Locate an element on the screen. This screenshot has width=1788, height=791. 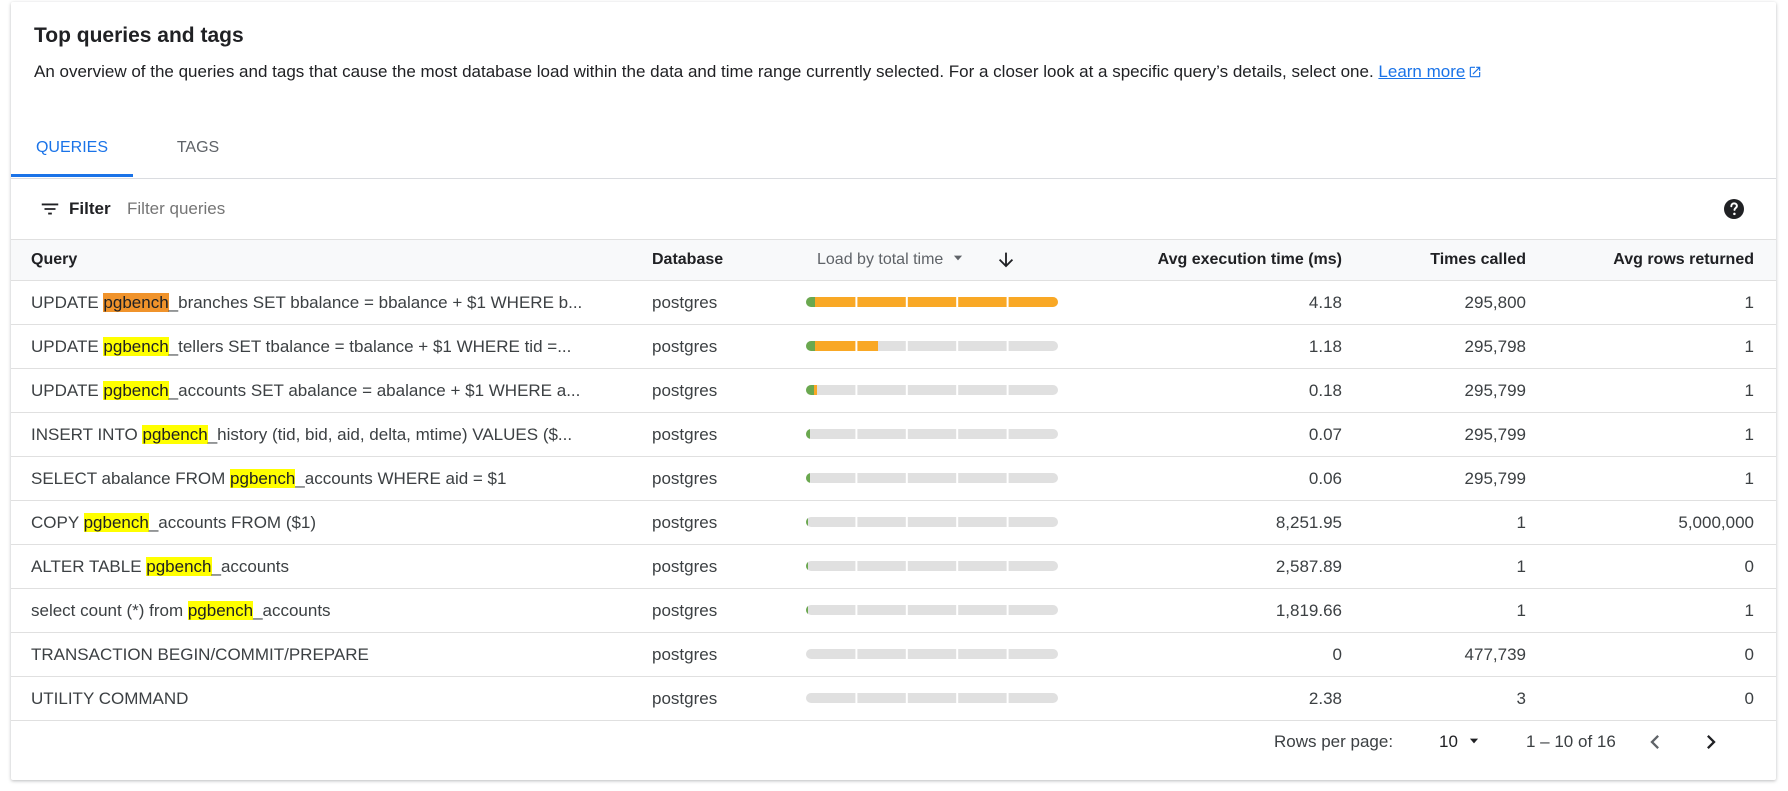
query-prefix: COPY is located at coordinates (57, 522).